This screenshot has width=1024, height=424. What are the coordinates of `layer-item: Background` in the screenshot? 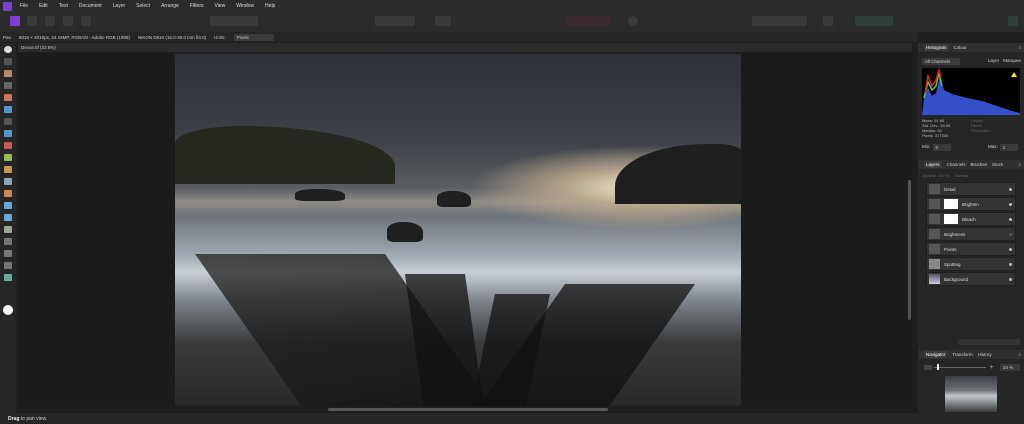 It's located at (971, 279).